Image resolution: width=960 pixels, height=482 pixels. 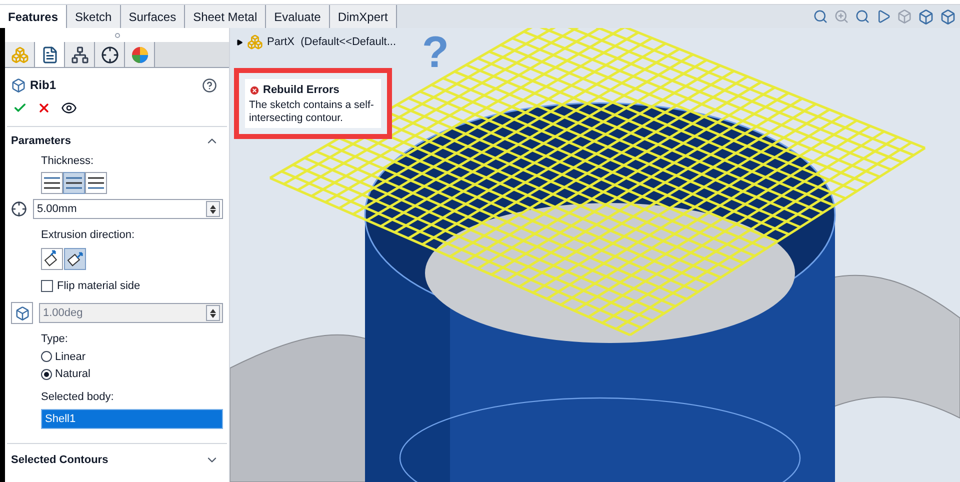 I want to click on field-label: Extrusion direction:, so click(x=88, y=235).